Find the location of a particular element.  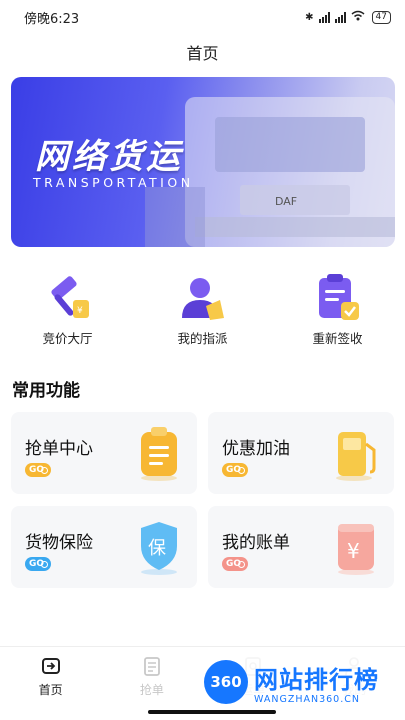

user-assign-icon is located at coordinates (202, 299).